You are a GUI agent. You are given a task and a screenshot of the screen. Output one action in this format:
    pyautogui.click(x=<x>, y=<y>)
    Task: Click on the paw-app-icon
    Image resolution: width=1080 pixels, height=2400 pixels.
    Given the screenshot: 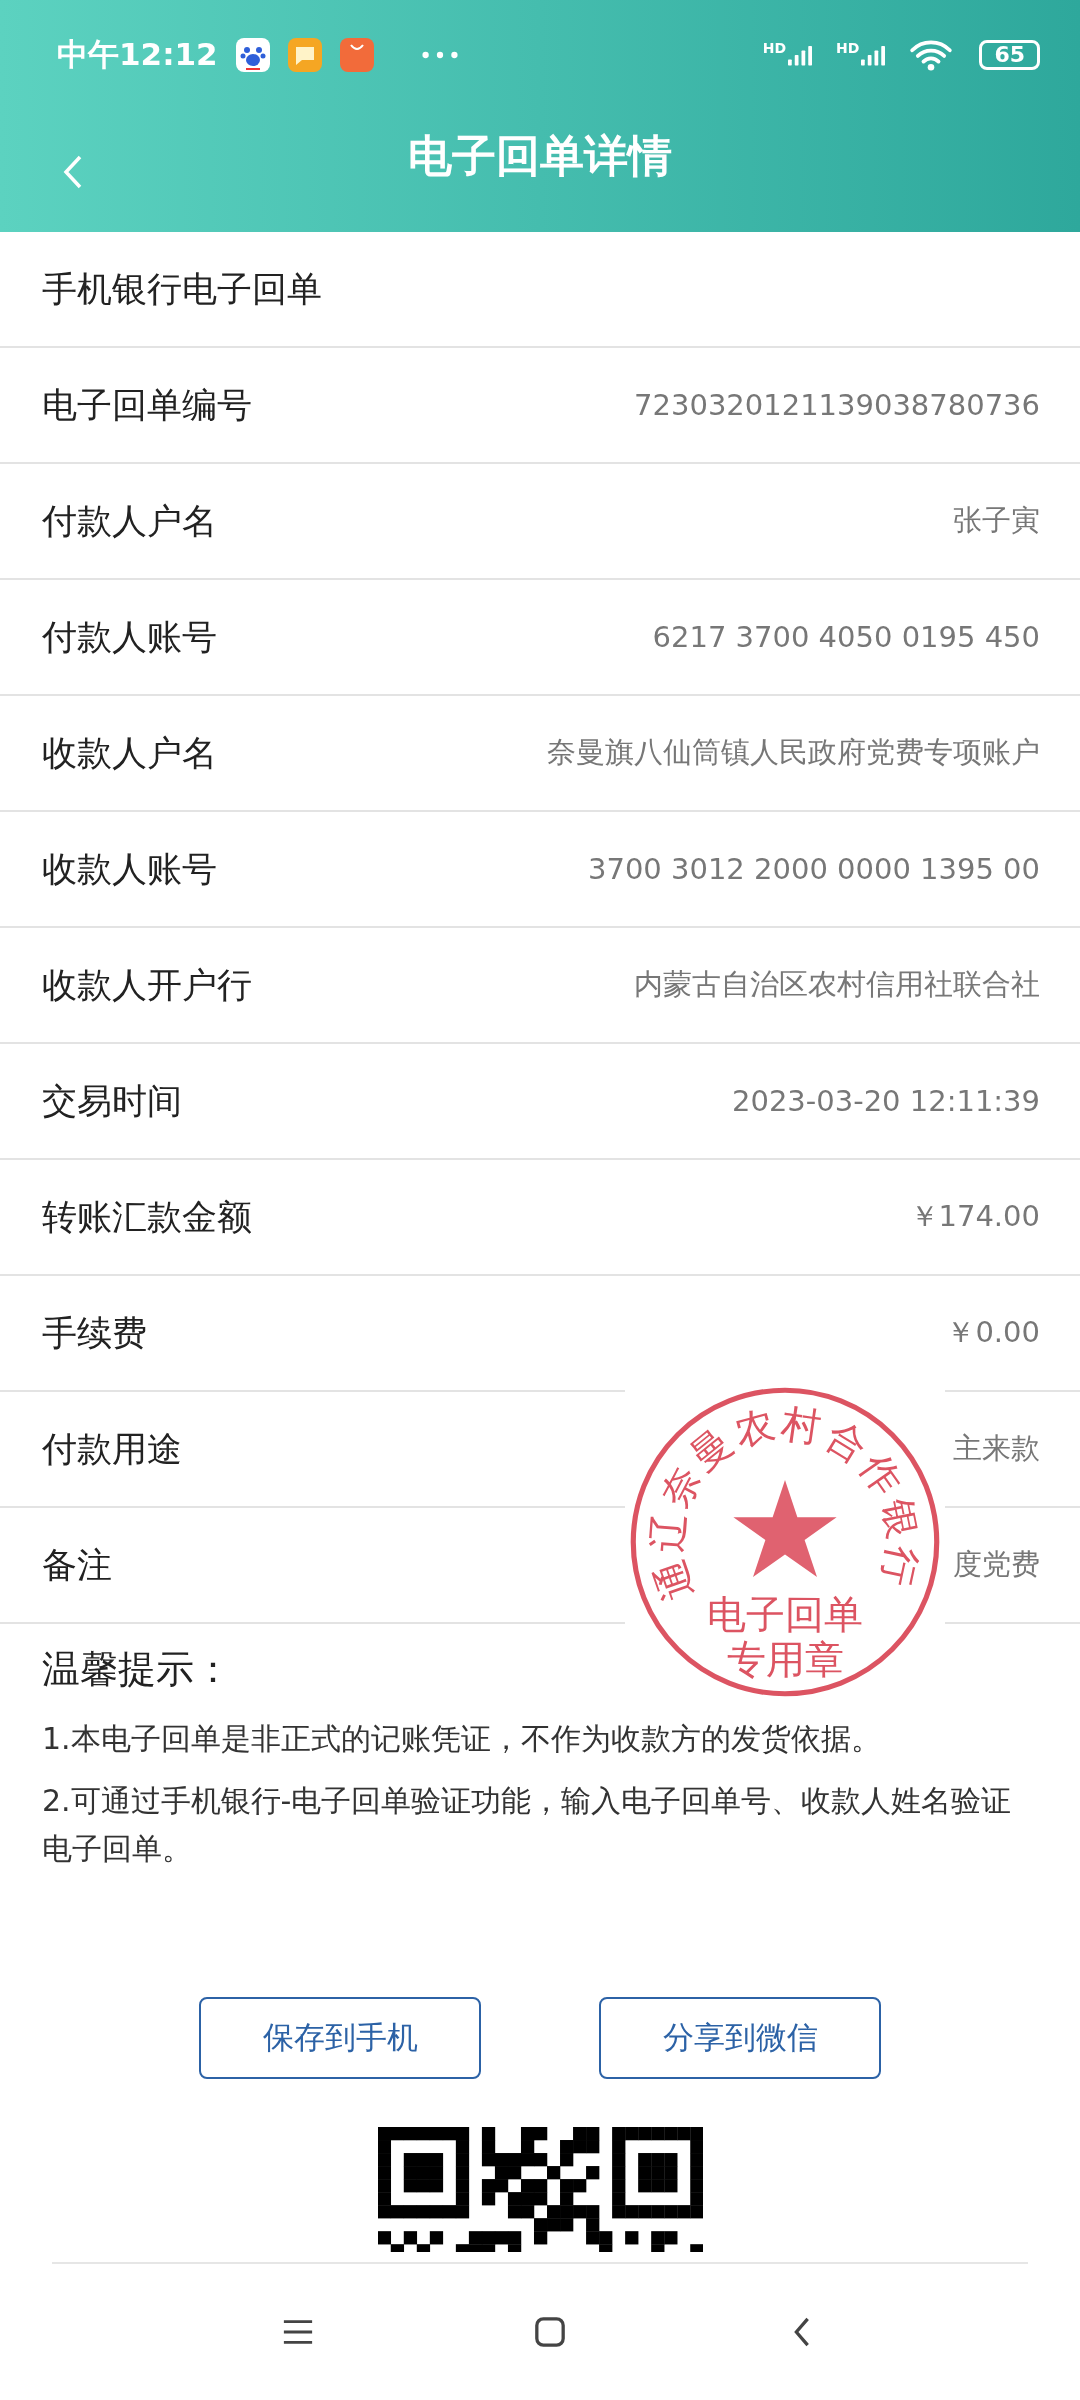 What is the action you would take?
    pyautogui.click(x=252, y=55)
    